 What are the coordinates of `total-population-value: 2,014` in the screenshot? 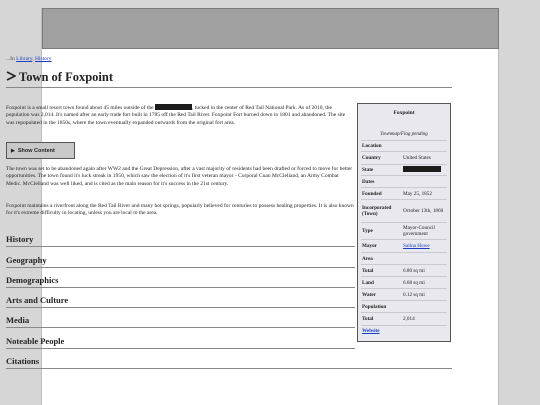 It's located at (409, 319).